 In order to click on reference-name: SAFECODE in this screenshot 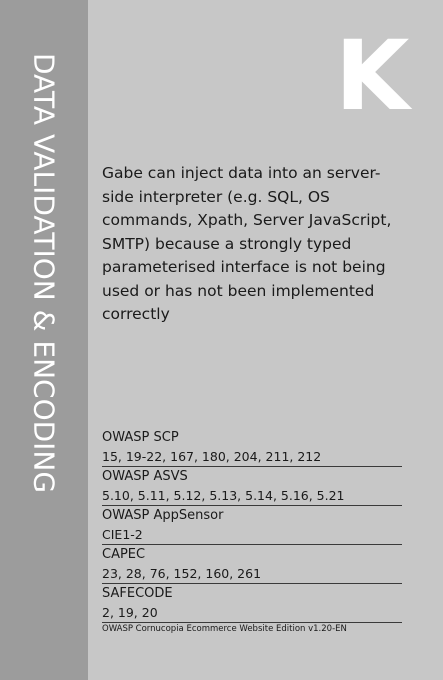, I will do `click(137, 593)`.